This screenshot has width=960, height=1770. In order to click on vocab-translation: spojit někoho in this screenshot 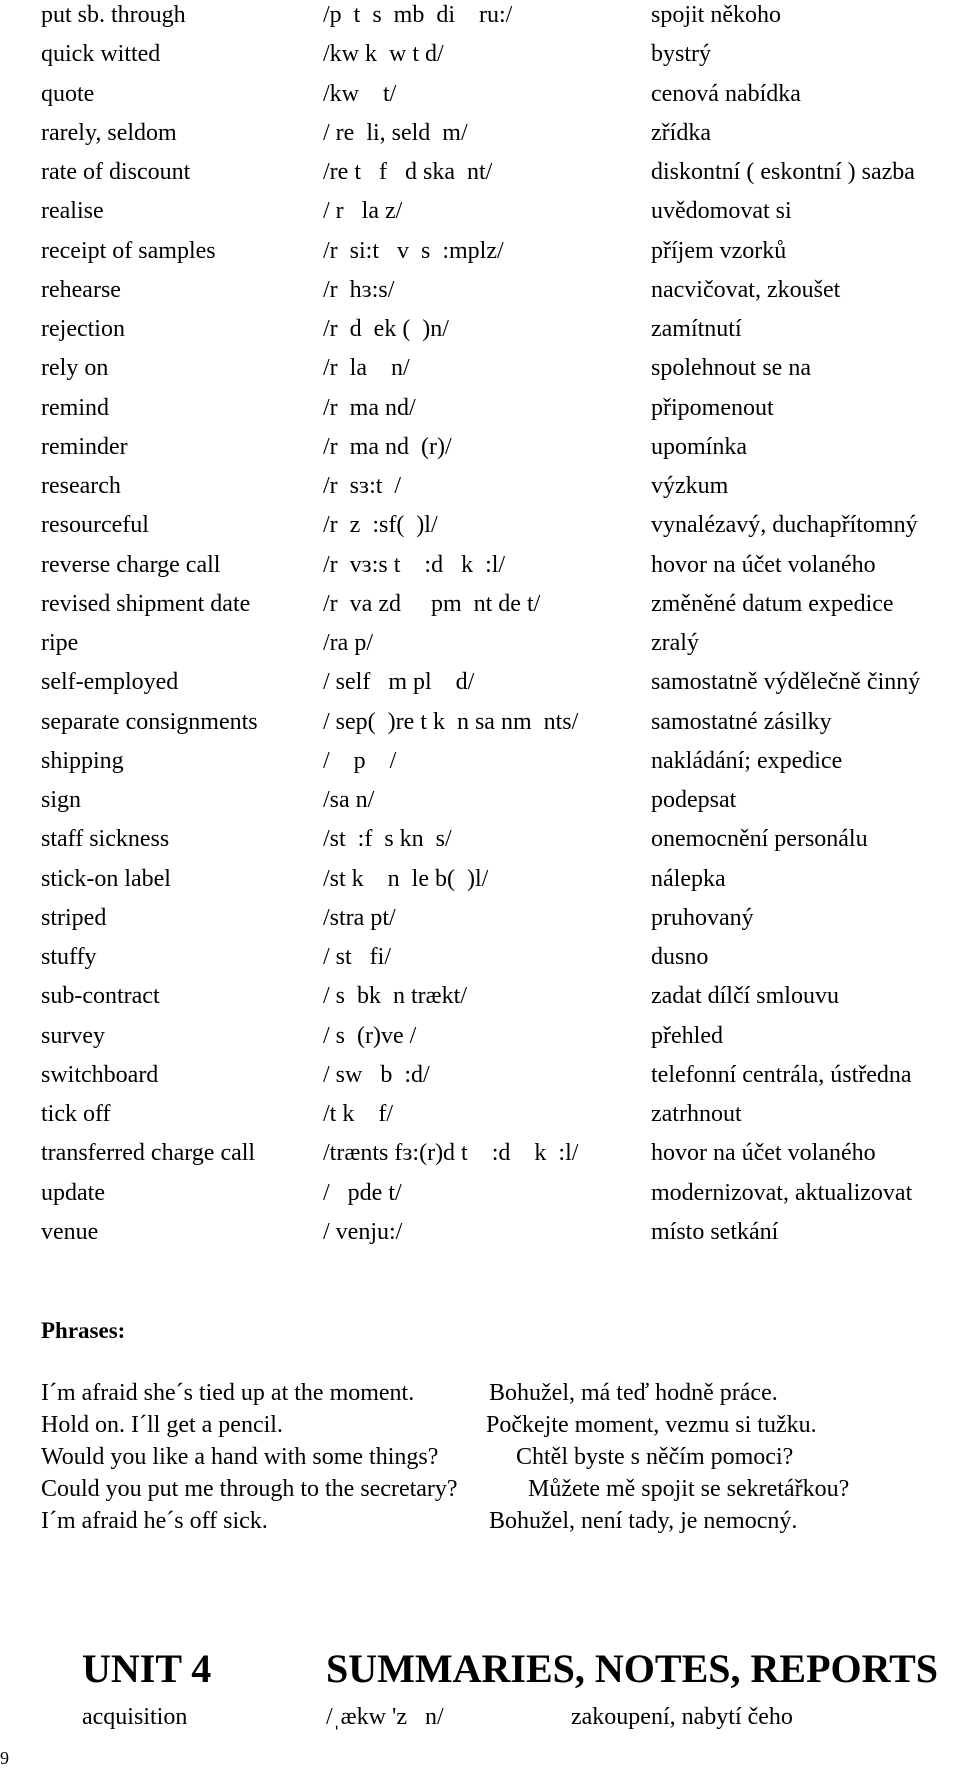, I will do `click(716, 15)`.